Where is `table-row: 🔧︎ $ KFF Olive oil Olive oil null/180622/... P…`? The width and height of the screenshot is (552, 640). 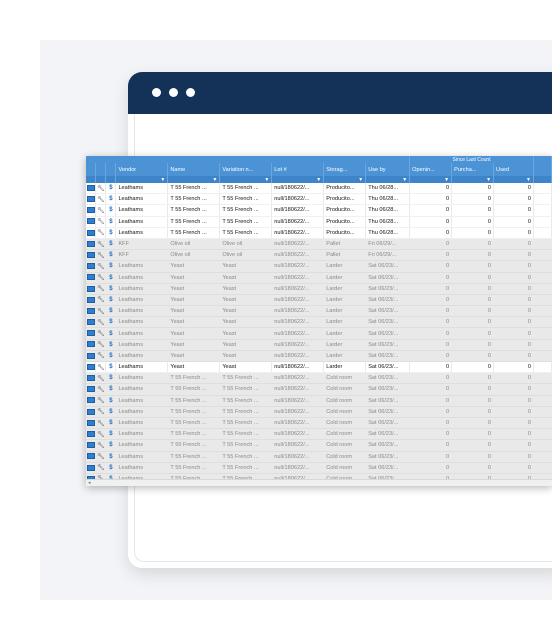
table-row: 🔧︎ $ KFF Olive oil Olive oil null/180622/... P… is located at coordinates (319, 255).